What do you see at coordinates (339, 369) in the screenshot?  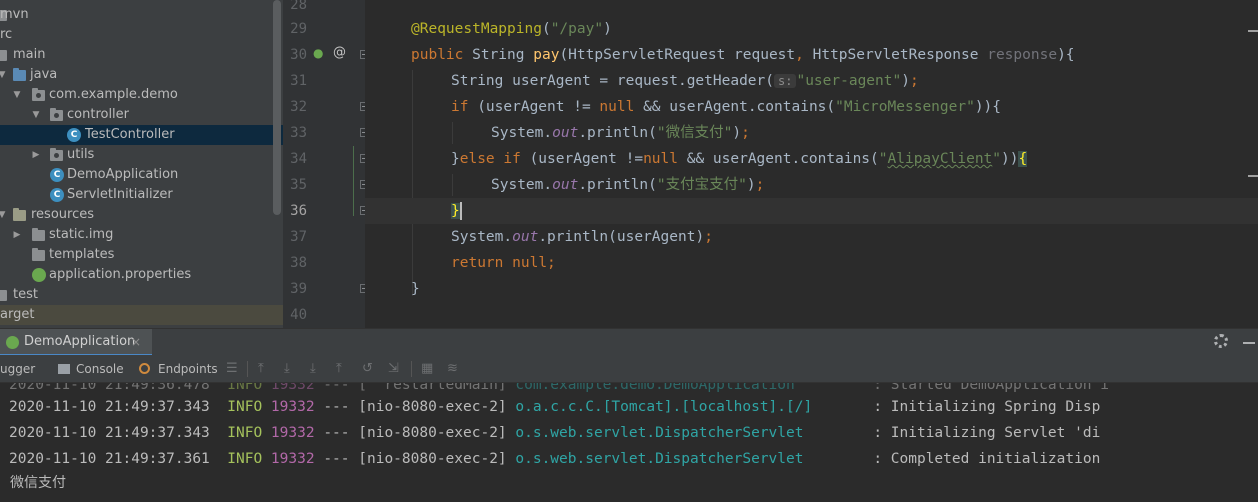 I see `step-out-icon: ⤒` at bounding box center [339, 369].